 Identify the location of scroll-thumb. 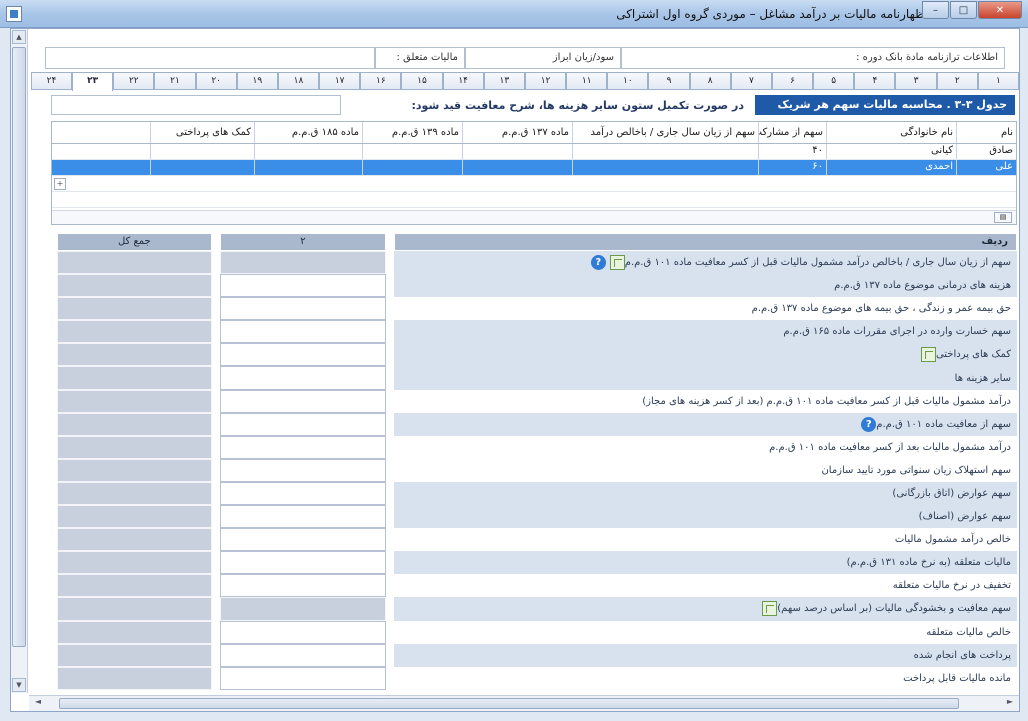
(19, 347).